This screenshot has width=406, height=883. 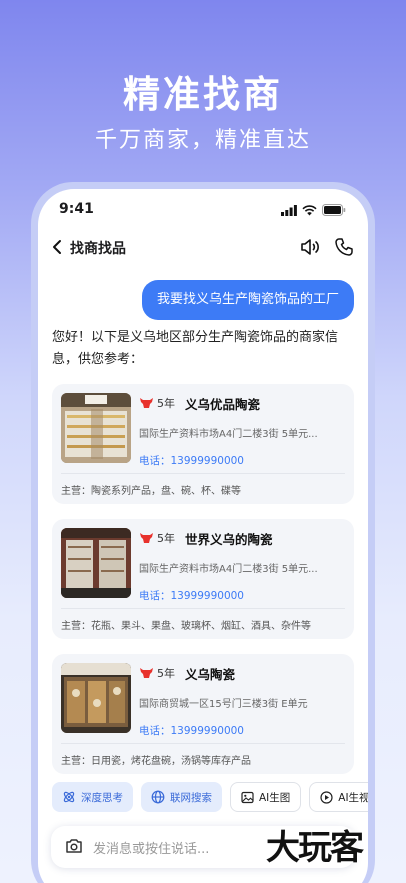 I want to click on chip-web-search: 联网搜索, so click(x=181, y=797).